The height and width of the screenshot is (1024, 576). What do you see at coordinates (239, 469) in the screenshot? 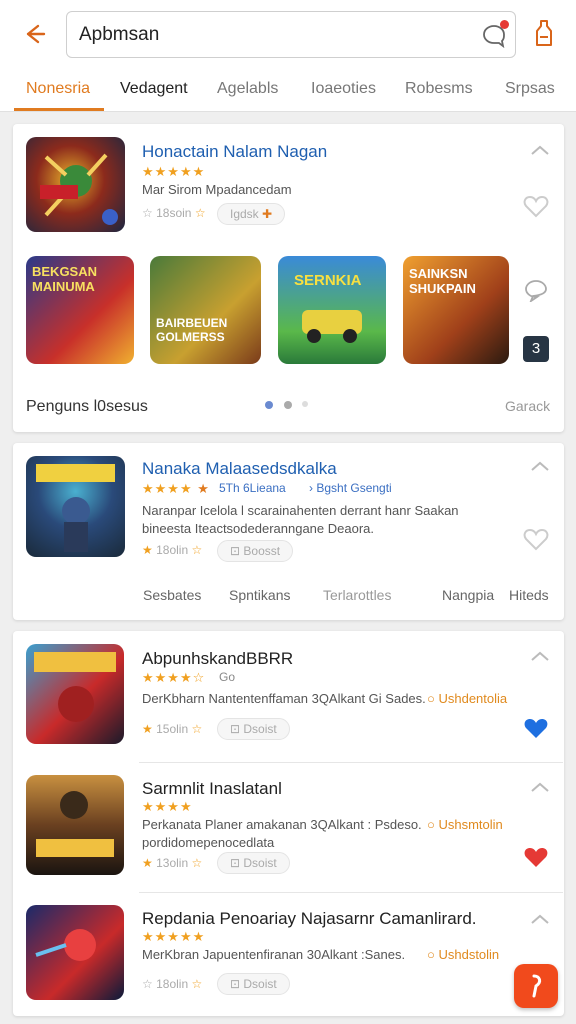
I see `app-title: Nanaka Malaasedsdkalka` at bounding box center [239, 469].